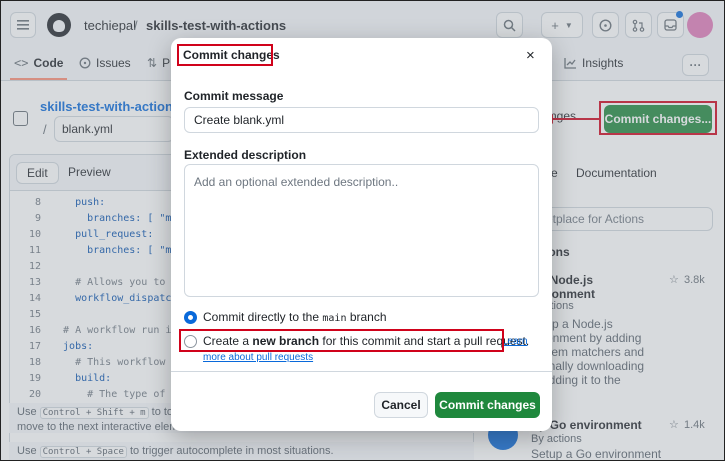 Image resolution: width=725 pixels, height=461 pixels. Describe the element at coordinates (245, 155) in the screenshot. I see `extended-description-label: Extended description` at that location.